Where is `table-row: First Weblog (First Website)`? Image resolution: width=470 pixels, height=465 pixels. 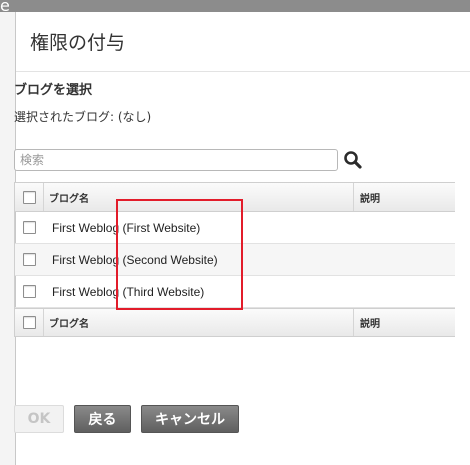
table-row: First Weblog (First Website) is located at coordinates (235, 228).